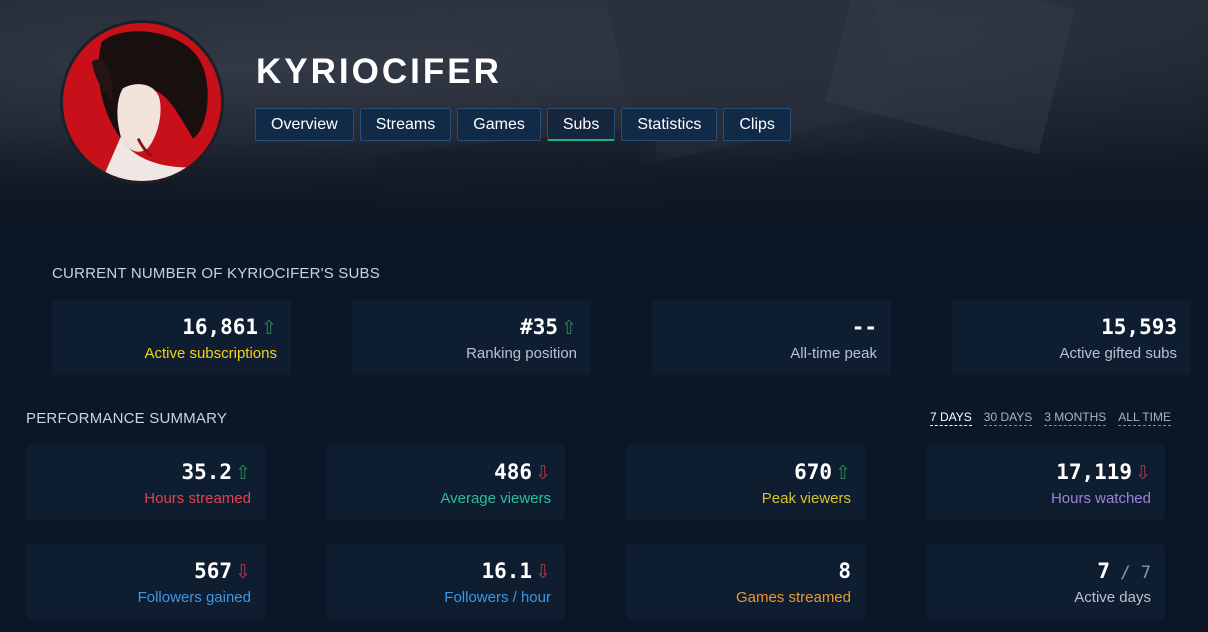 The image size is (1208, 632). Describe the element at coordinates (405, 124) in the screenshot. I see `tab-streams: Streams` at that location.